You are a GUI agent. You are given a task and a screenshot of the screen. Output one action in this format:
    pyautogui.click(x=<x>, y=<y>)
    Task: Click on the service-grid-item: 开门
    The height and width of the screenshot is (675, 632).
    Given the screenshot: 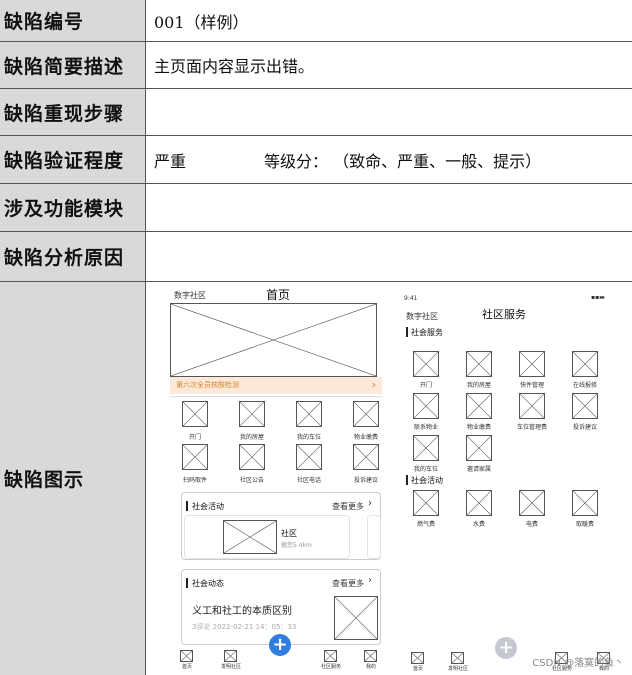 What is the action you would take?
    pyautogui.click(x=426, y=371)
    